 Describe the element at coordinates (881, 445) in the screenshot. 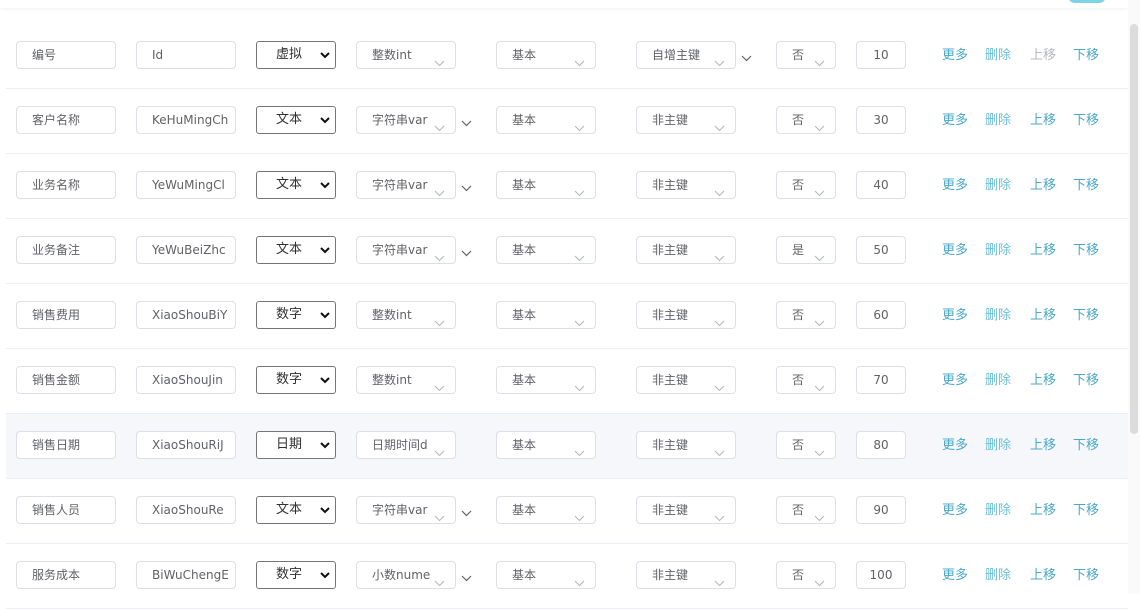

I see `length-input: 80` at that location.